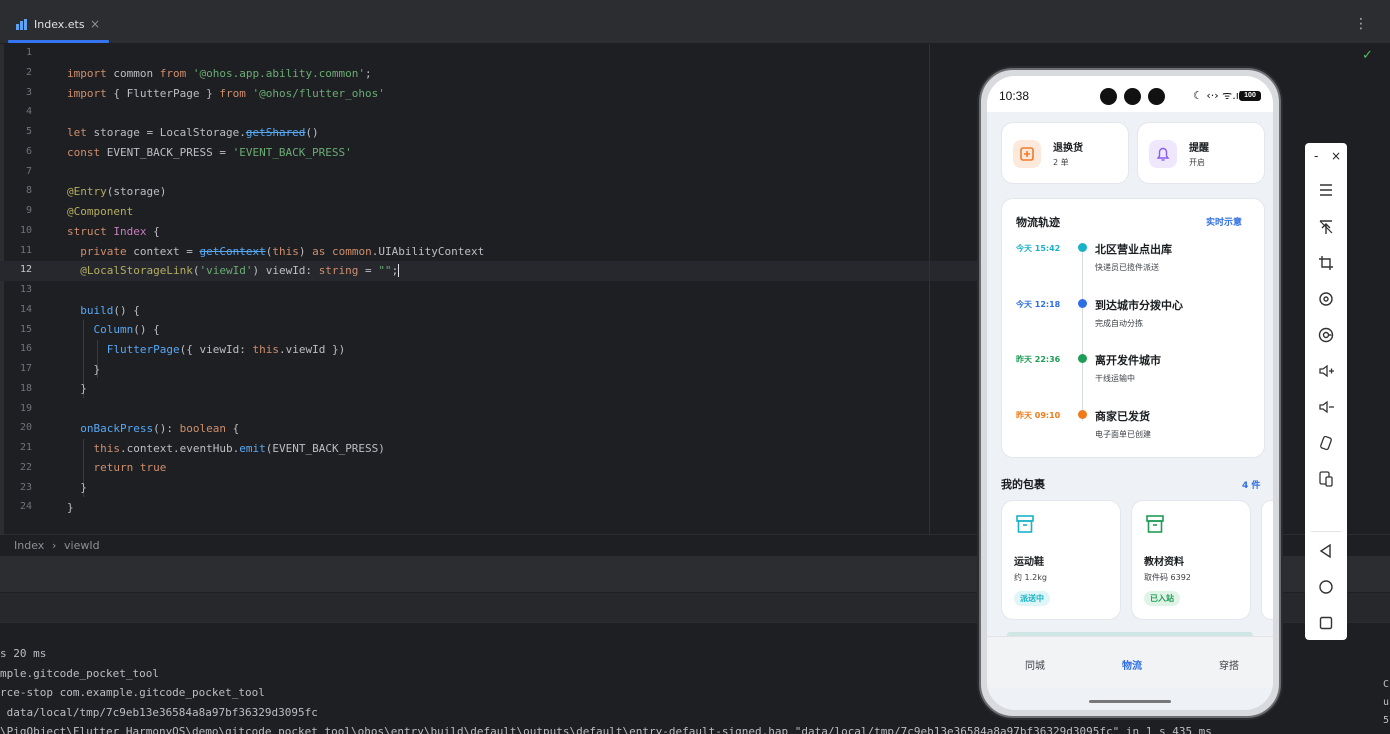  I want to click on line-number: 14, so click(25, 309).